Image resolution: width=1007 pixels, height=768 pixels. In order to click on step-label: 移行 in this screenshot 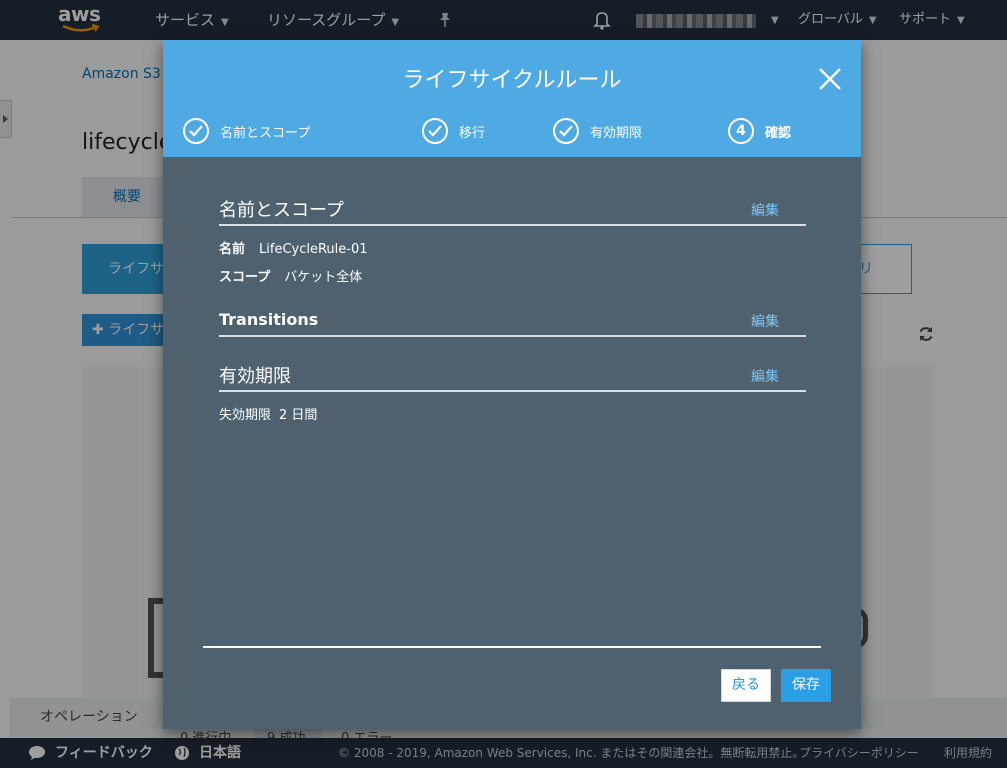, I will do `click(472, 133)`.